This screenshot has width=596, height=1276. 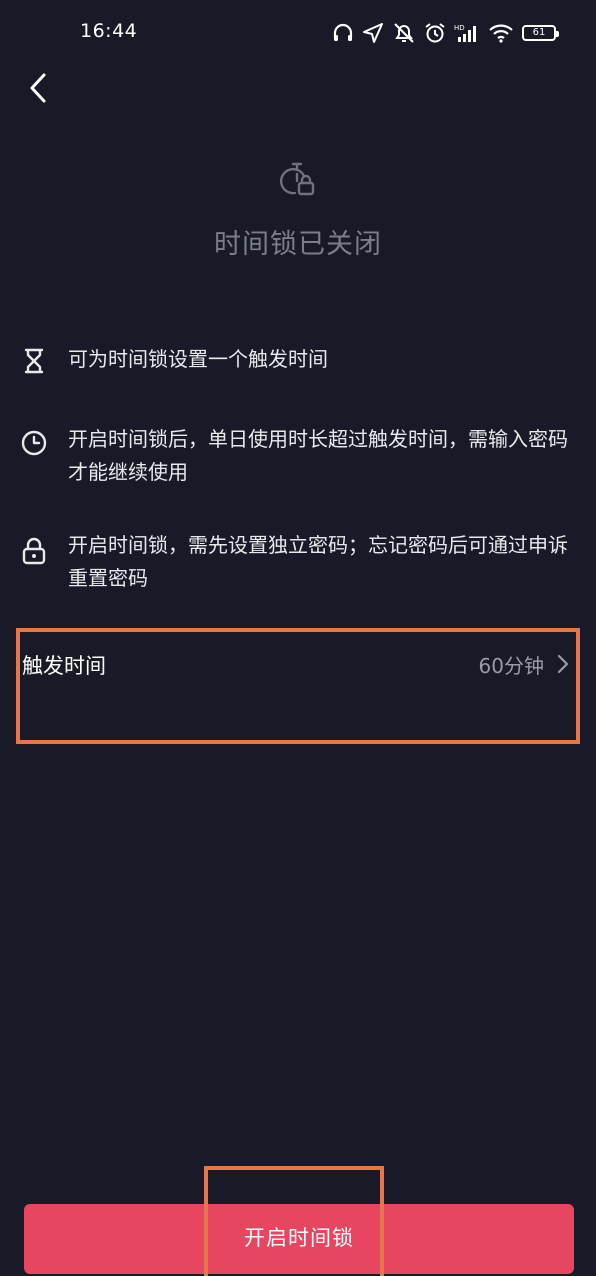 I want to click on hd-signal-icon: HD, so click(x=467, y=33).